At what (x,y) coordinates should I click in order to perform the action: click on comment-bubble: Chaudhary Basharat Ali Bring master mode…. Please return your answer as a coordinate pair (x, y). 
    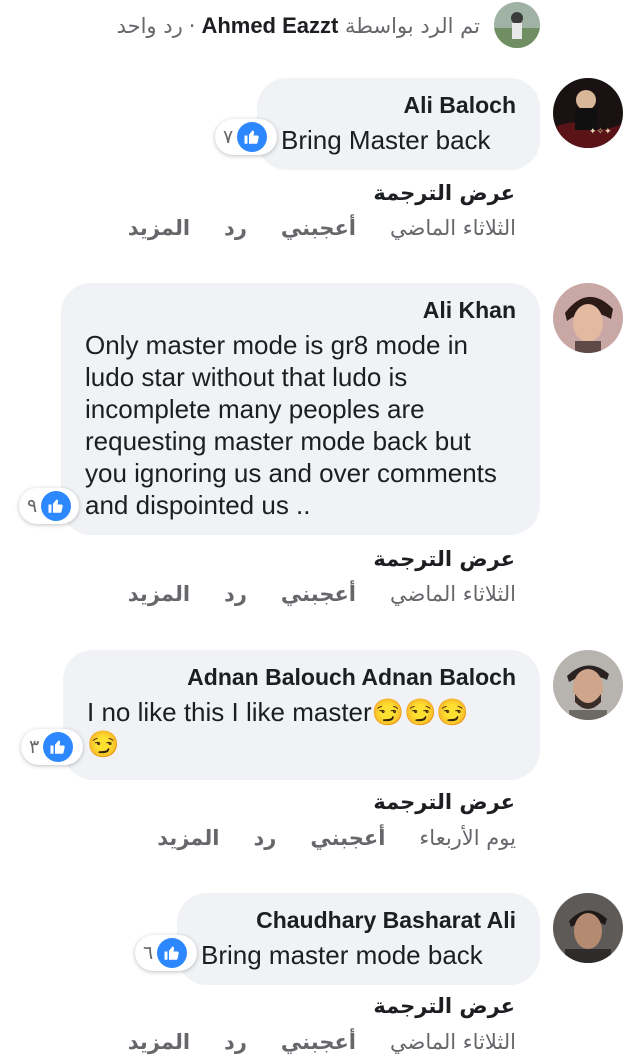
    Looking at the image, I should click on (358, 939).